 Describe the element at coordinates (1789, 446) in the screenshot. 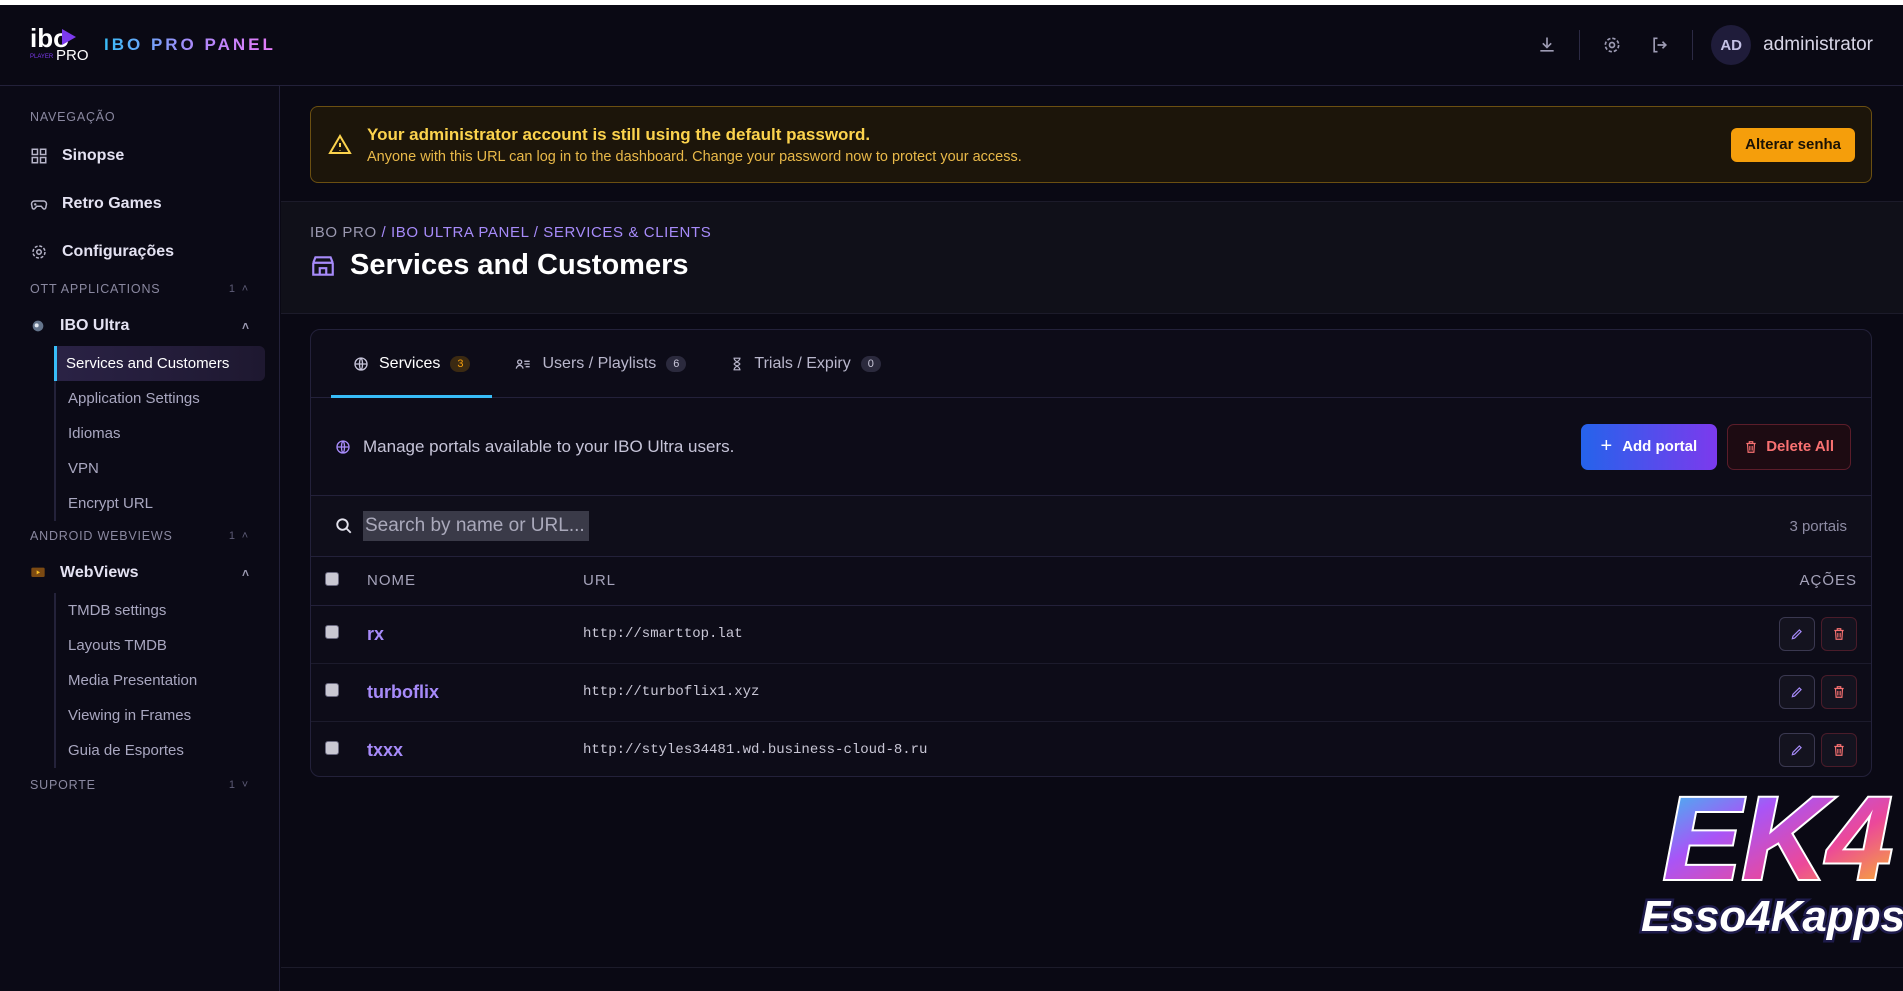

I see `delete-all-button: Delete All` at that location.